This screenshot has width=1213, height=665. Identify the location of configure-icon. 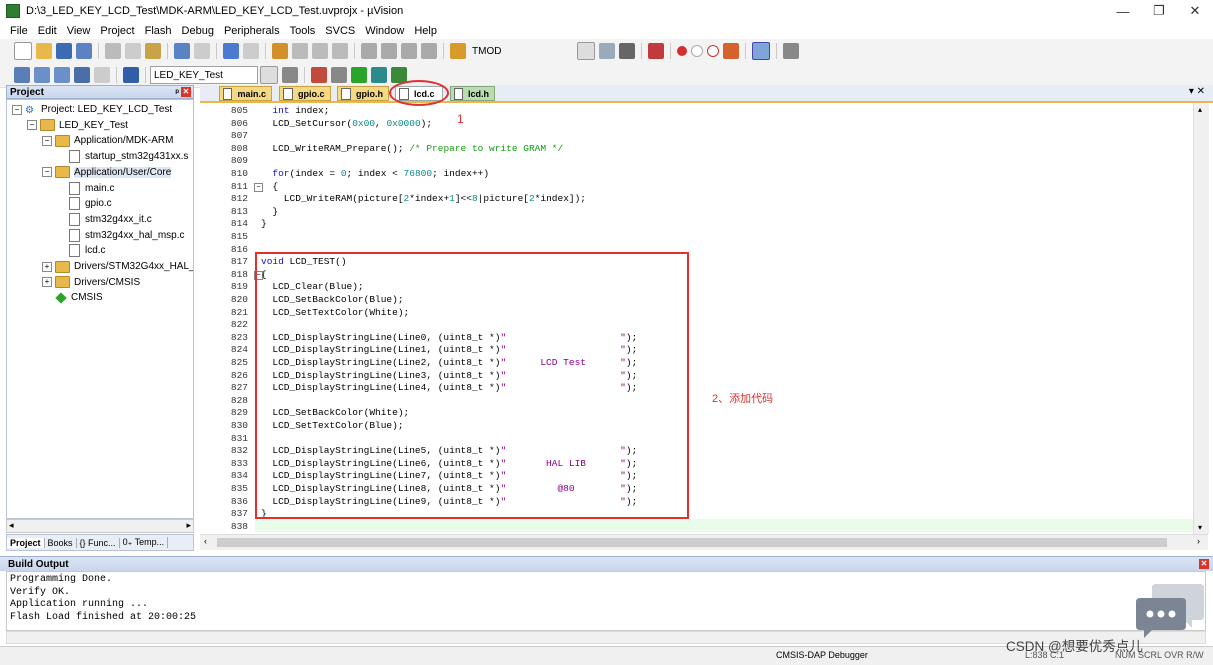
(791, 51).